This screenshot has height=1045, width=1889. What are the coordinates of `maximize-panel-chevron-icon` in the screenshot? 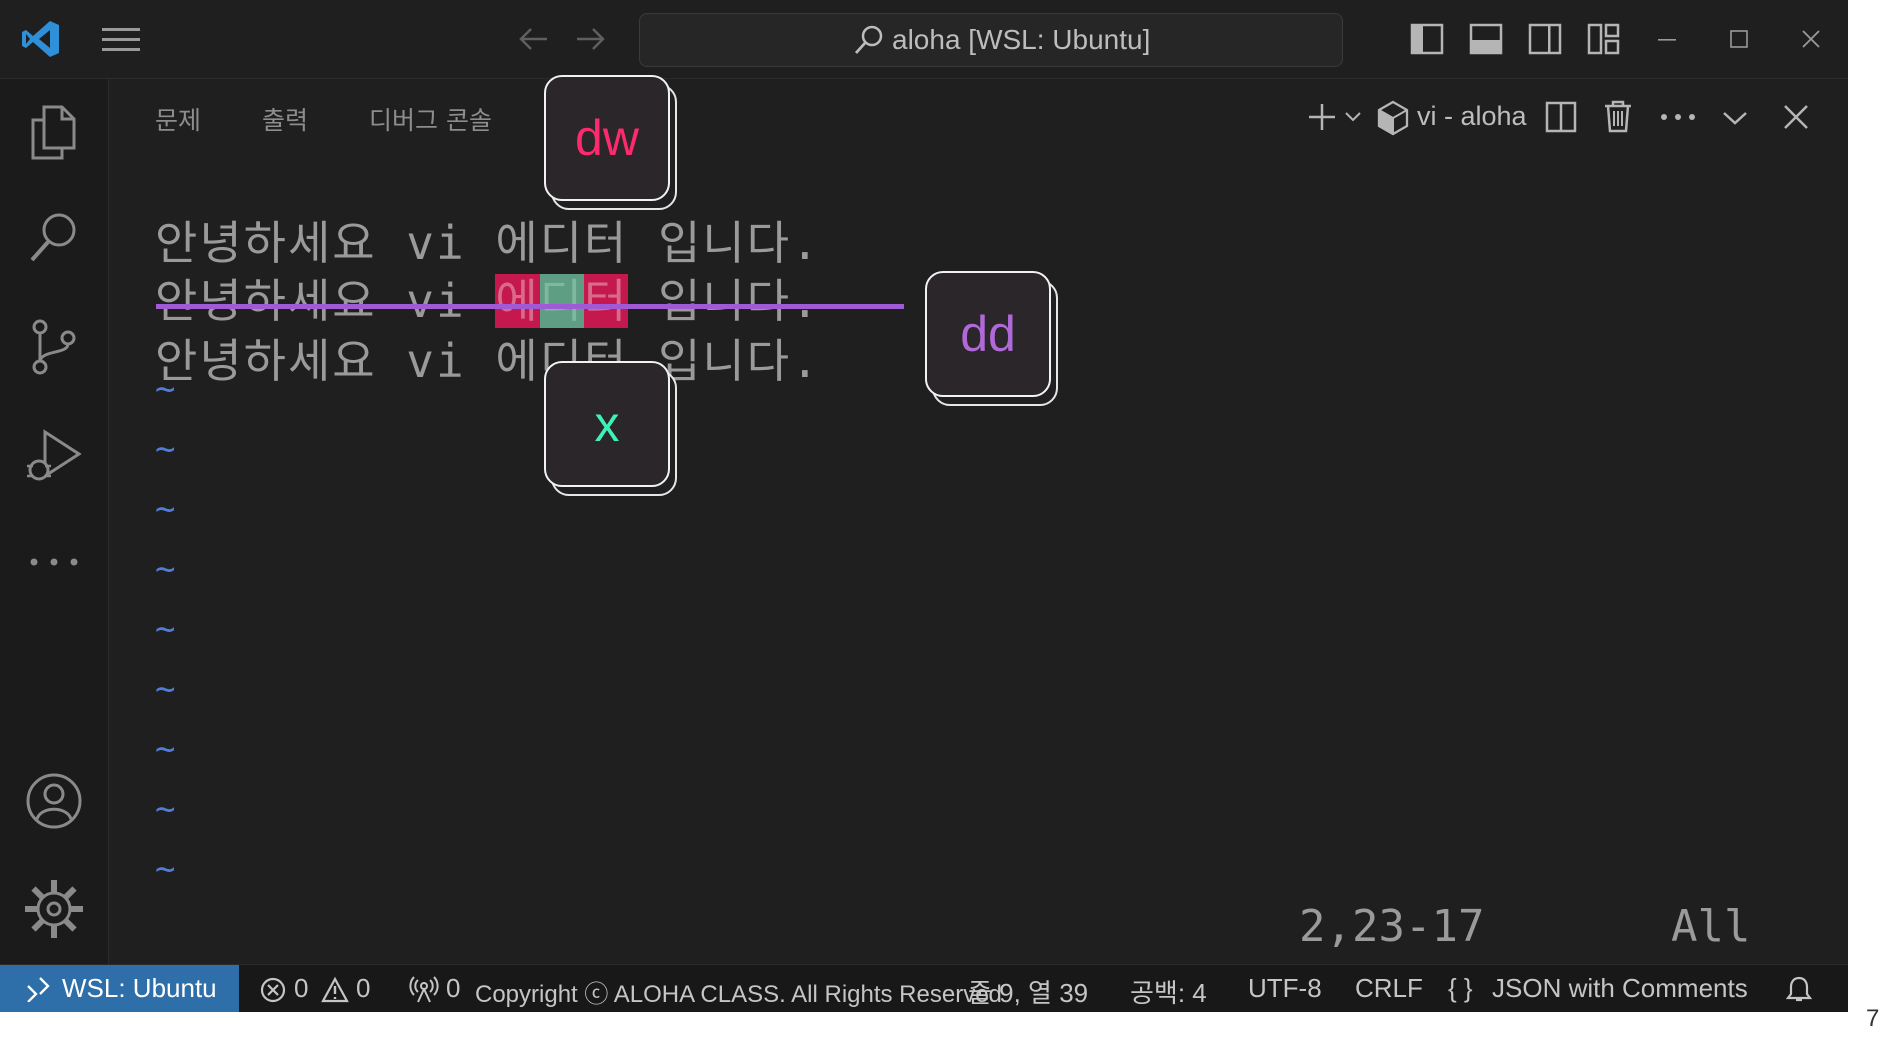 It's located at (1735, 118).